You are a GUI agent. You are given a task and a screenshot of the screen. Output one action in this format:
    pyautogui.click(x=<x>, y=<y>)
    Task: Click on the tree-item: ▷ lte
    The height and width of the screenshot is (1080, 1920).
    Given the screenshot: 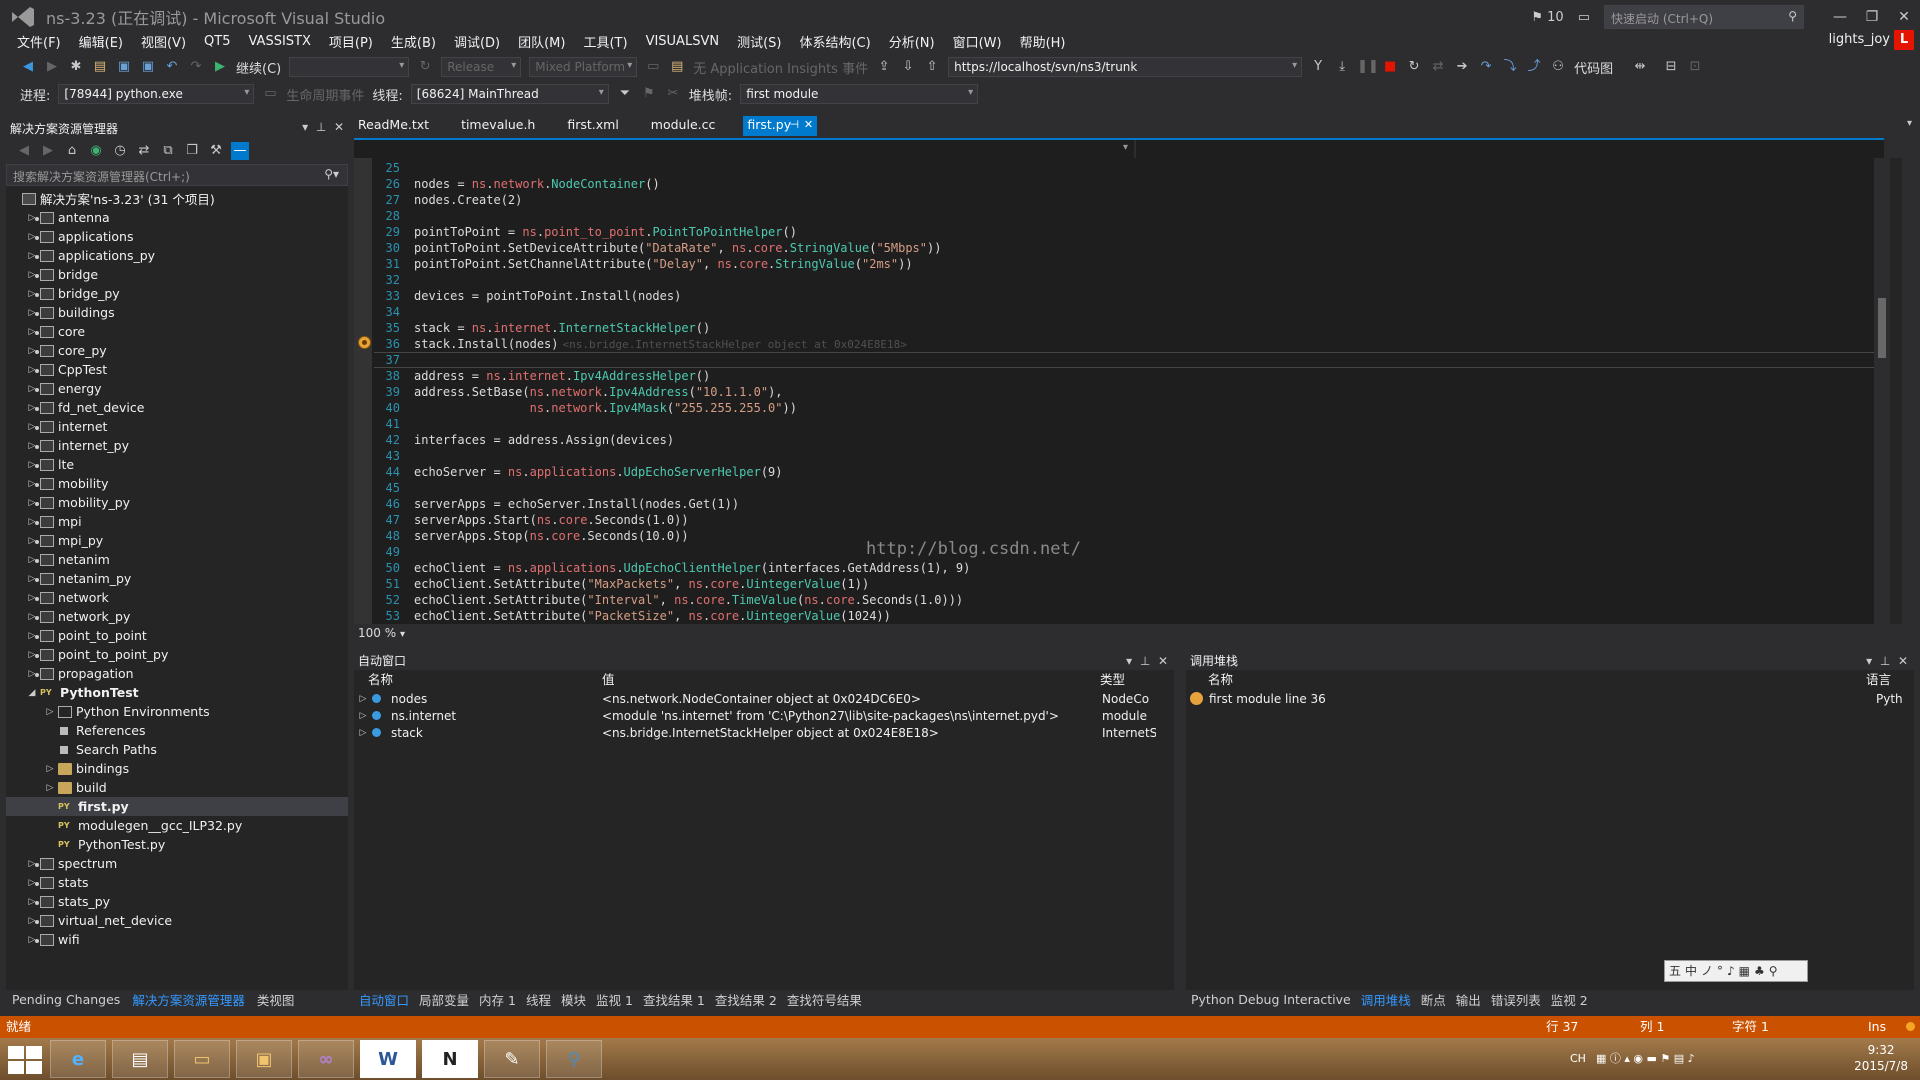 What is the action you would take?
    pyautogui.click(x=177, y=464)
    